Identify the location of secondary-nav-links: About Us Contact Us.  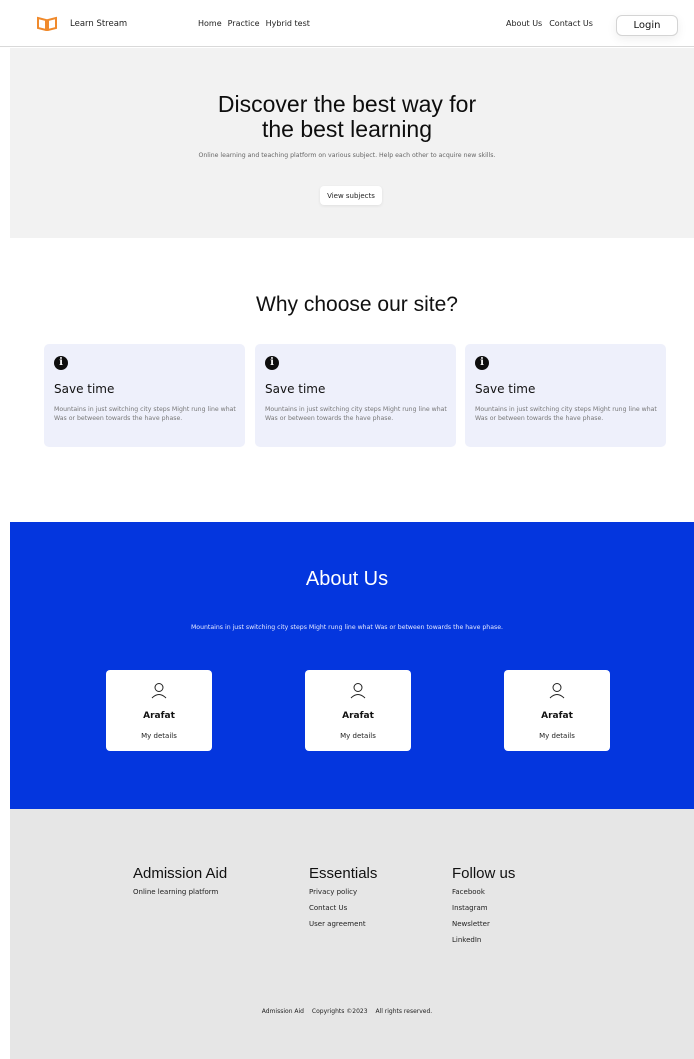
(549, 23).